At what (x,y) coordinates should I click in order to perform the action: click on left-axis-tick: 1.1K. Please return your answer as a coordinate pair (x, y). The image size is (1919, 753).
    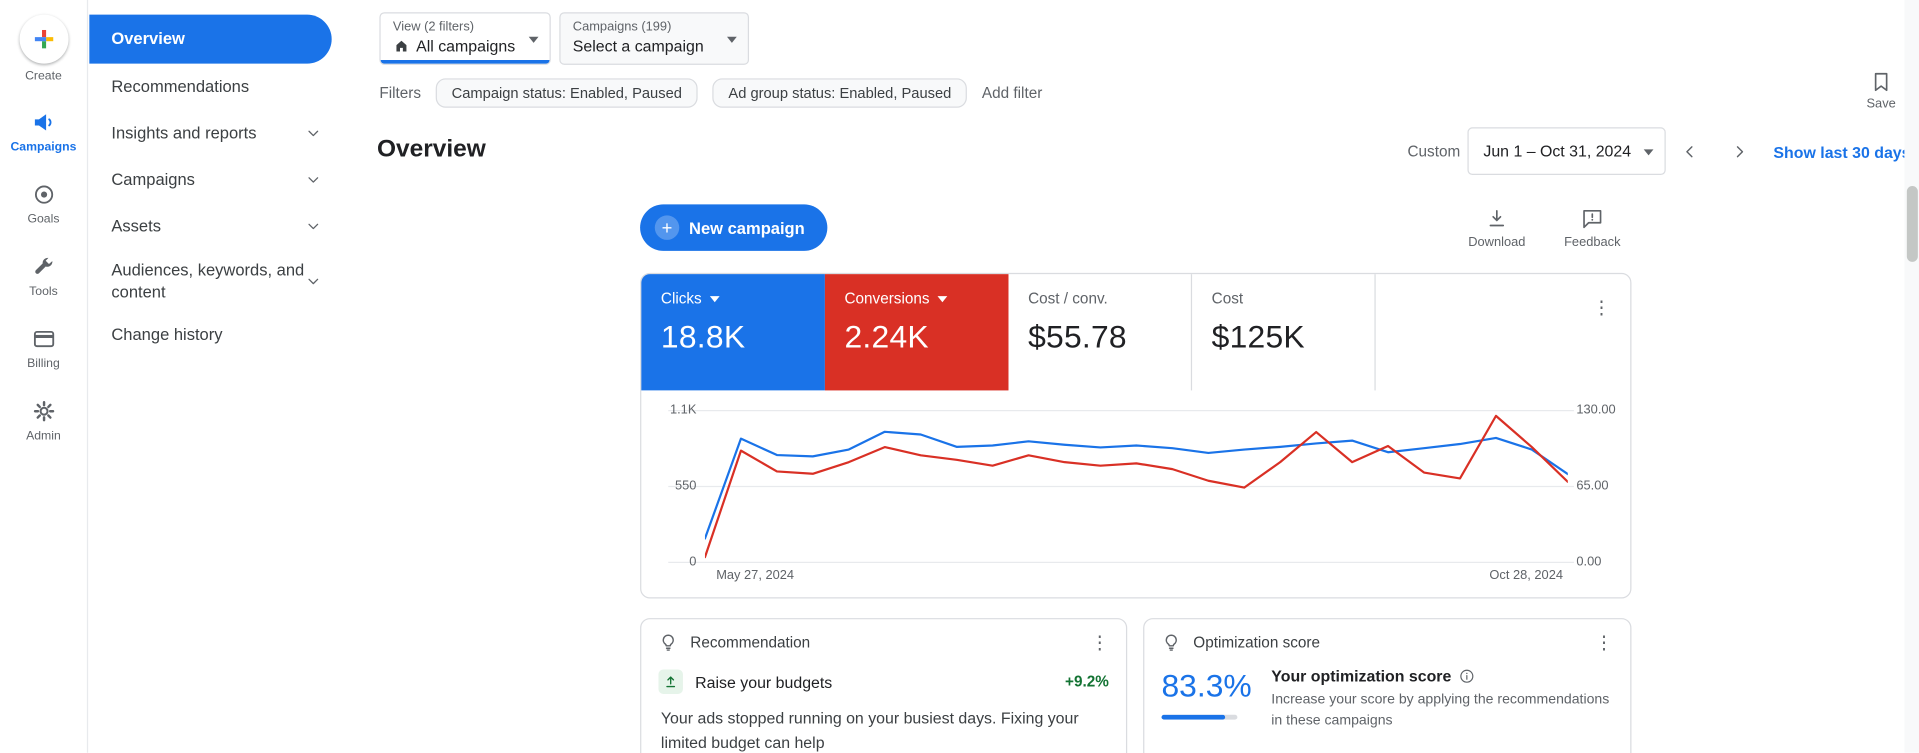
    Looking at the image, I should click on (683, 410).